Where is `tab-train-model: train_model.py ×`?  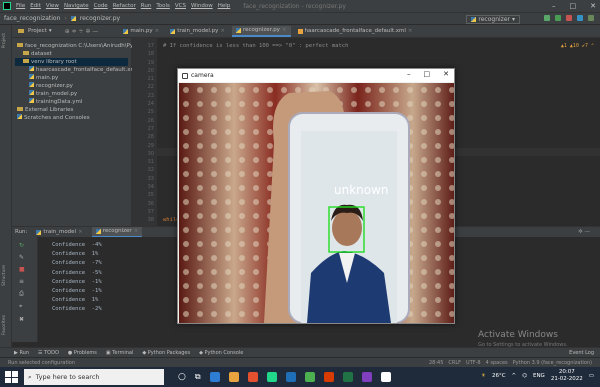
tab-train-model: train_model.py × is located at coordinates (197, 31).